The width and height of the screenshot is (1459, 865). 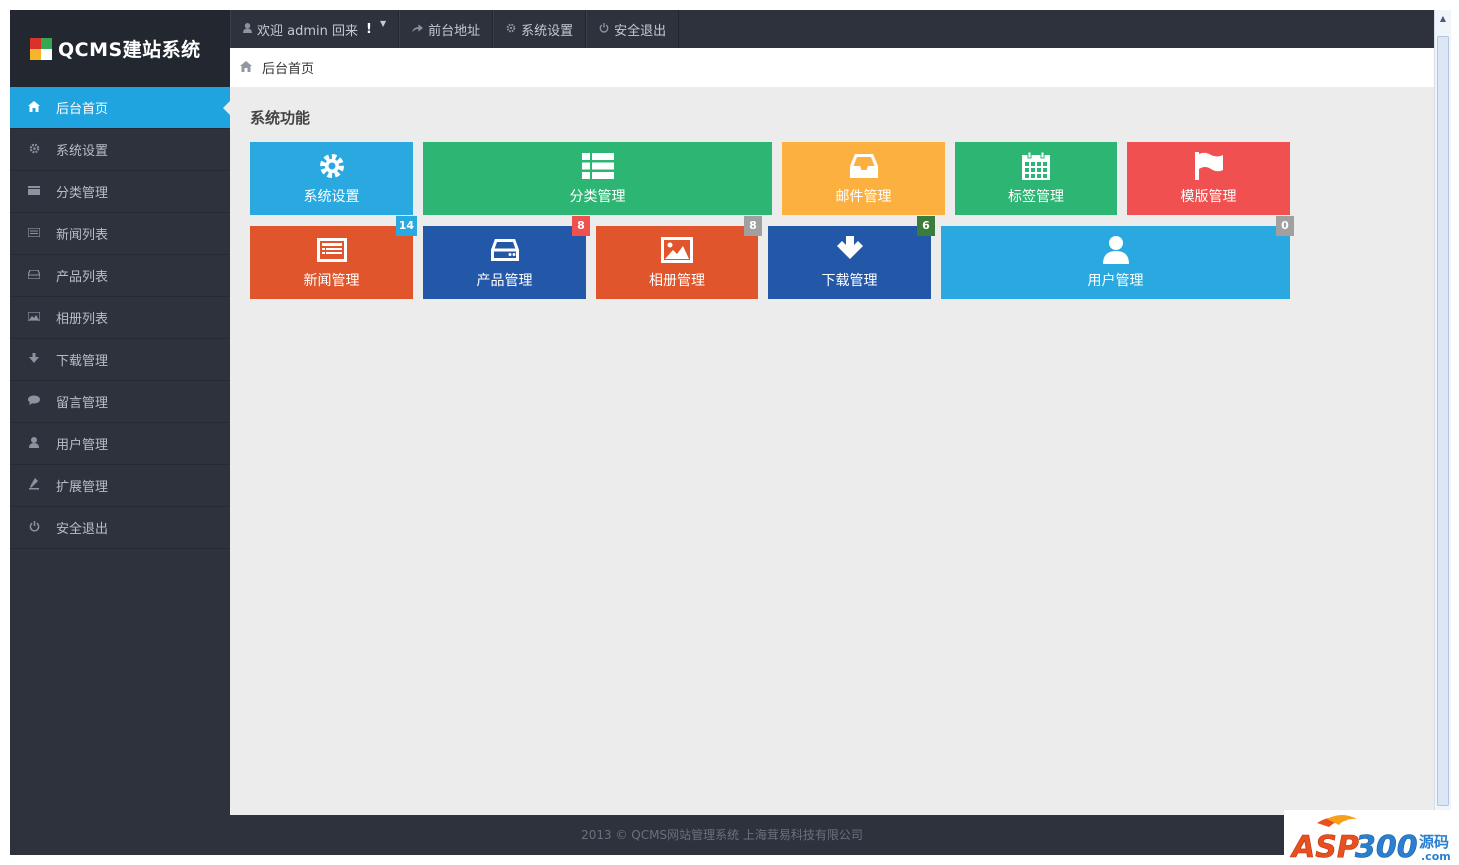 I want to click on sidebar-item-products: 产品列表, so click(x=120, y=276).